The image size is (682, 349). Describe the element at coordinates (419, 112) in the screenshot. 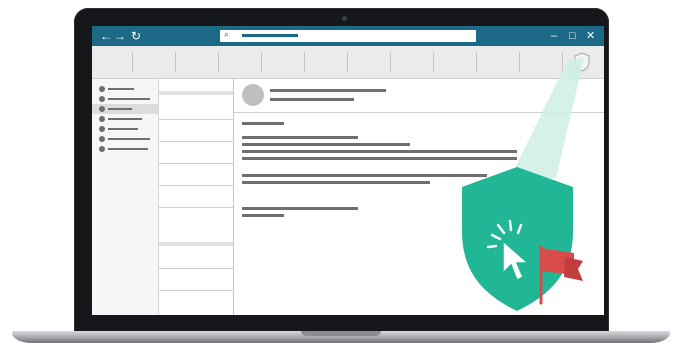

I see `header-divider` at that location.